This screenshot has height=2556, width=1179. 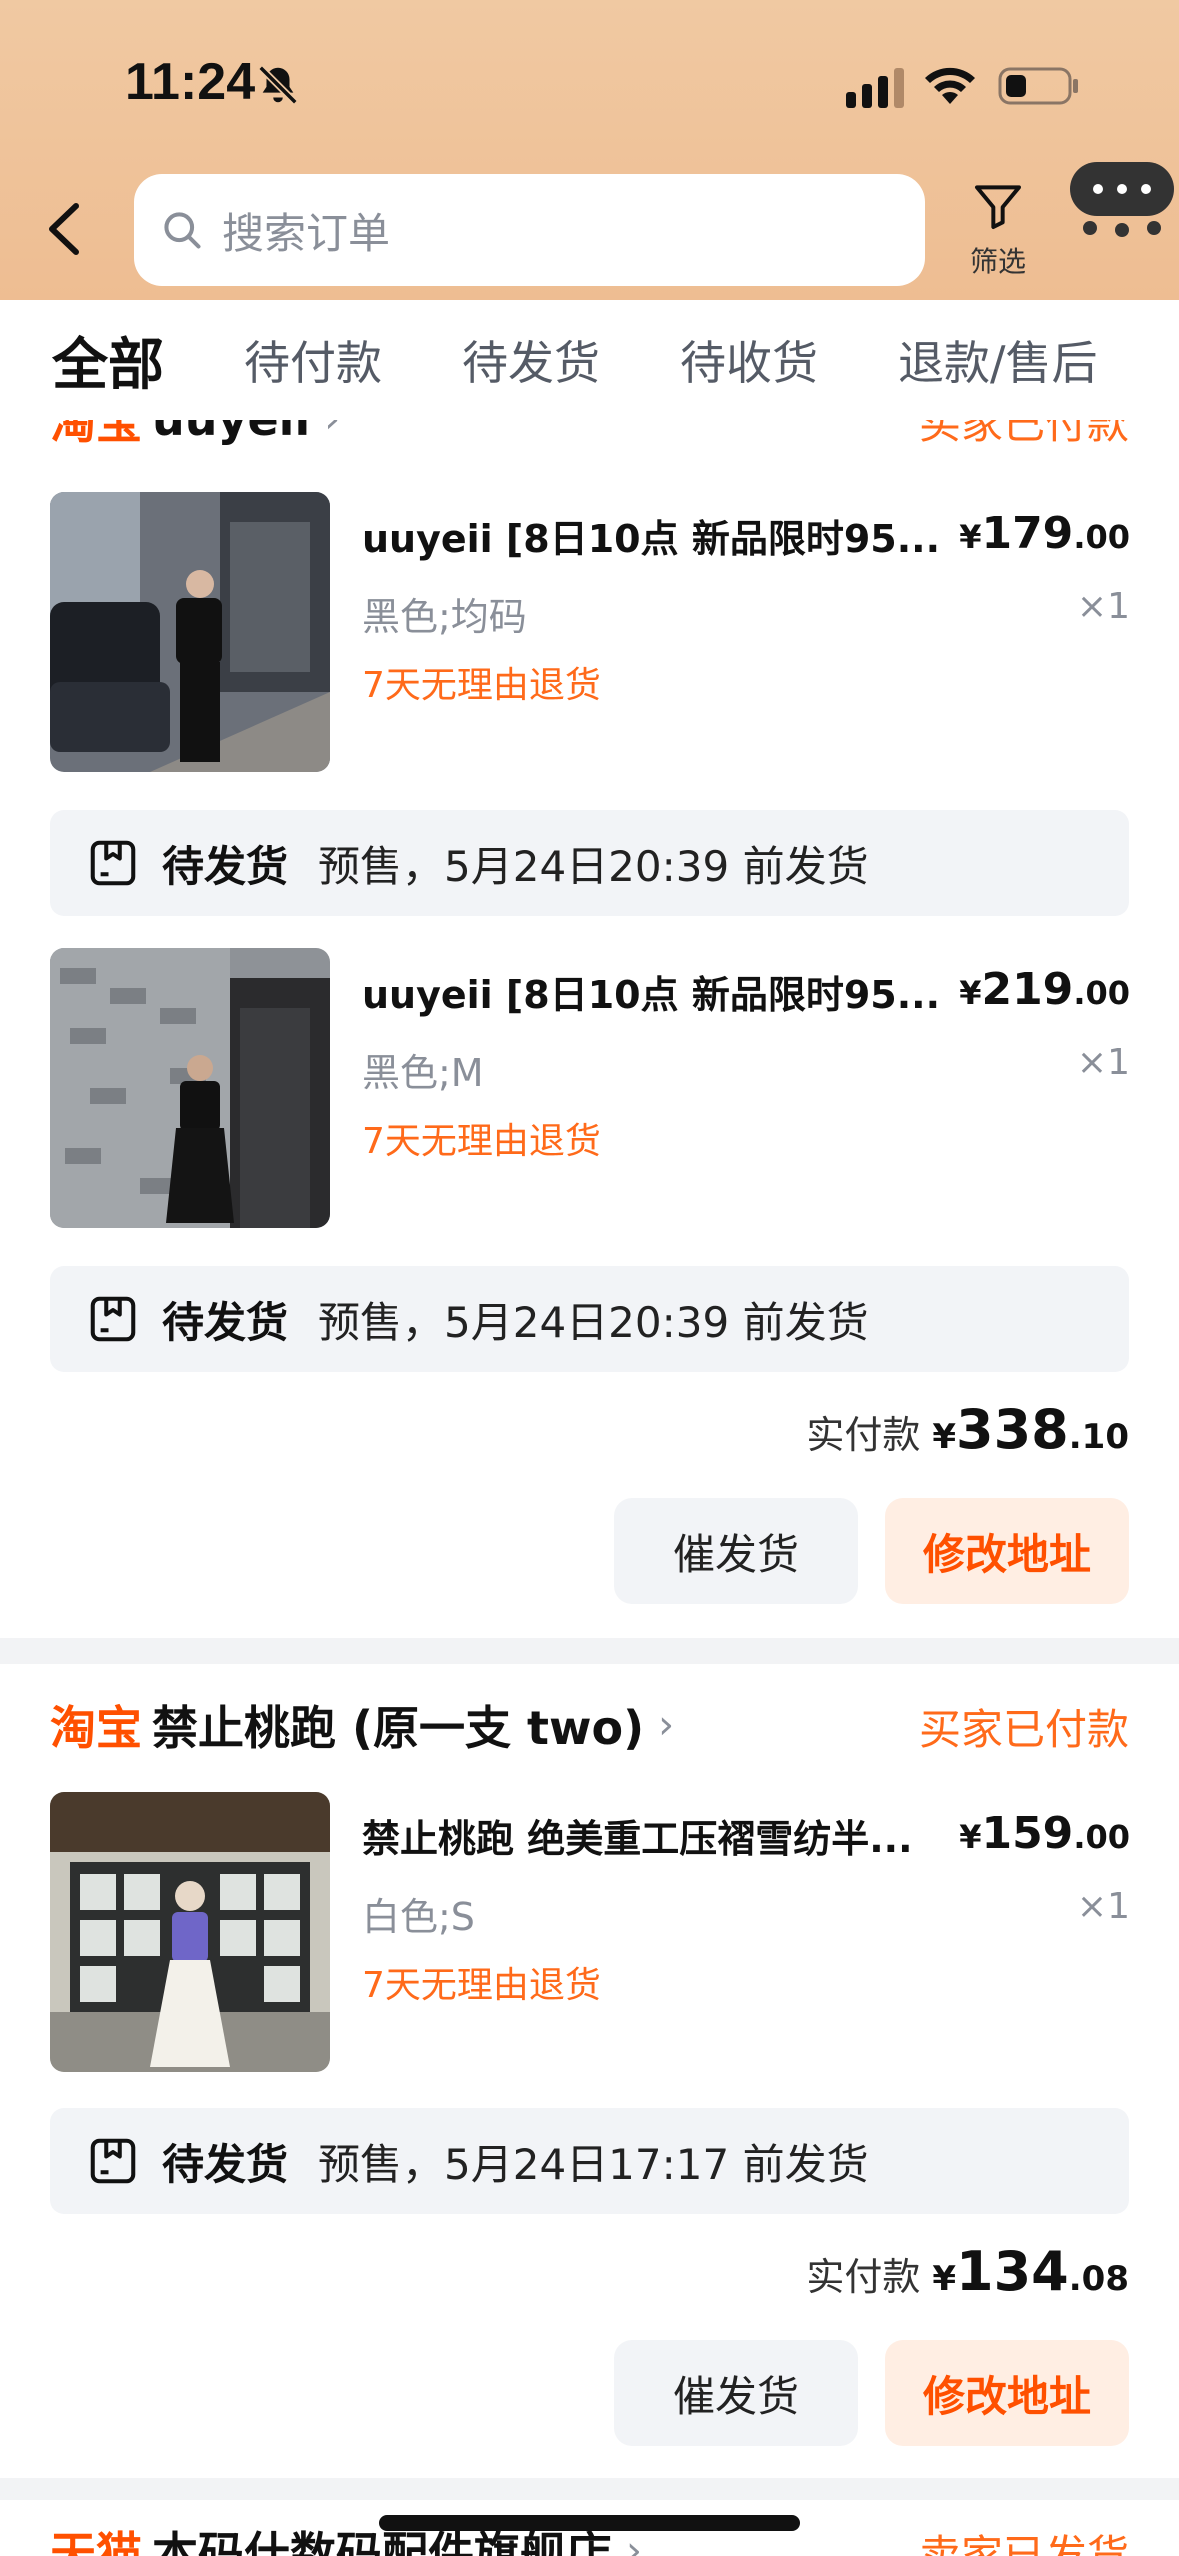 I want to click on shop-row: 淘宝 uuyeii ›, so click(x=195, y=436).